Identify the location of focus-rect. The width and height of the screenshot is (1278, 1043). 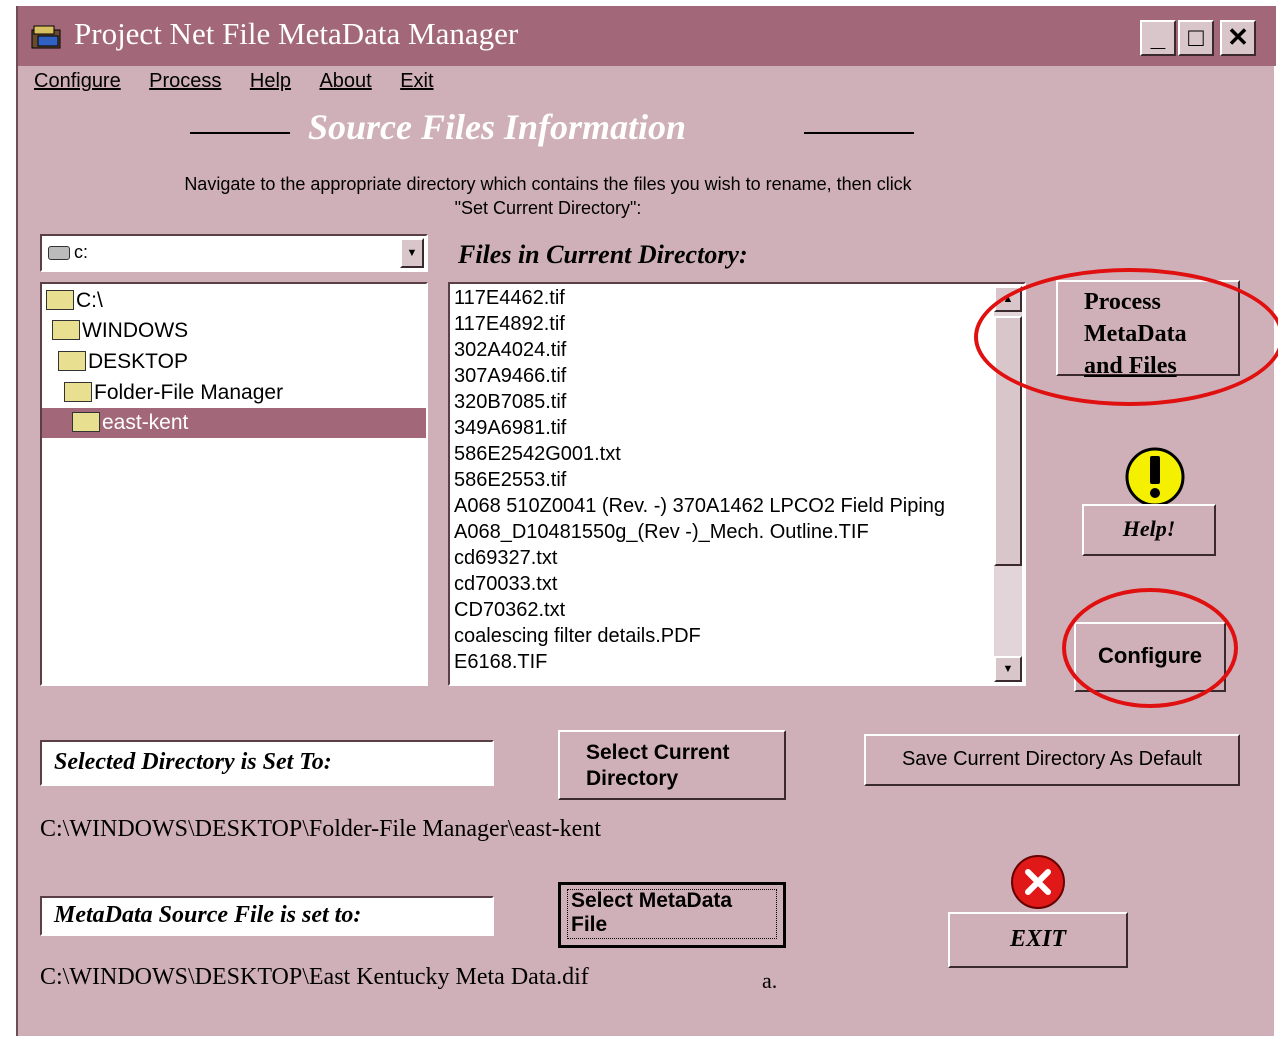
(672, 914).